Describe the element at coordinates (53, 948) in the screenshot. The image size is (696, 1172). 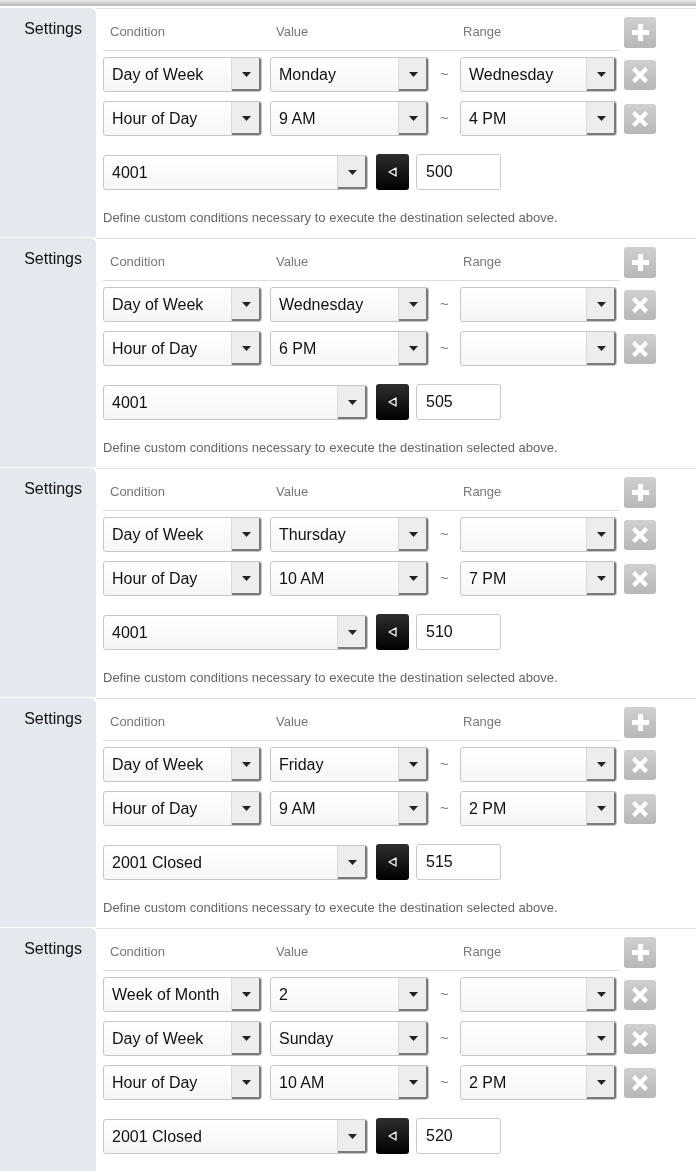
I see `section-label: Settings` at that location.